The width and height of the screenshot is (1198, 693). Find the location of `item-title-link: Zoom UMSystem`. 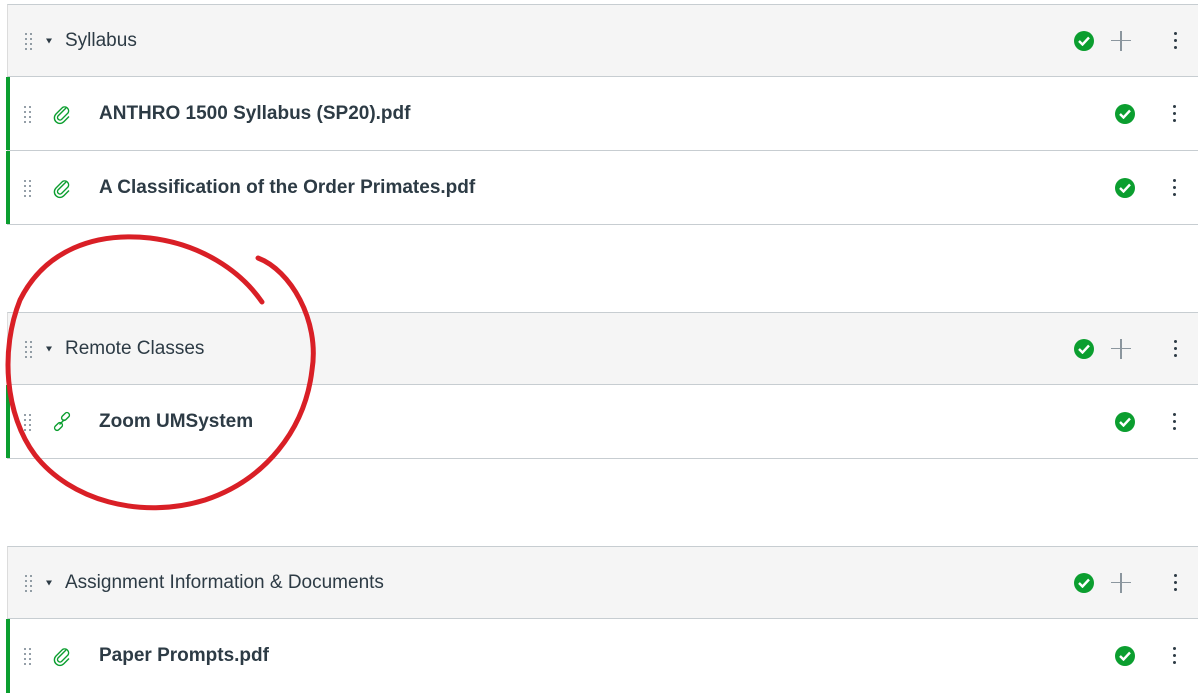

item-title-link: Zoom UMSystem is located at coordinates (176, 422).